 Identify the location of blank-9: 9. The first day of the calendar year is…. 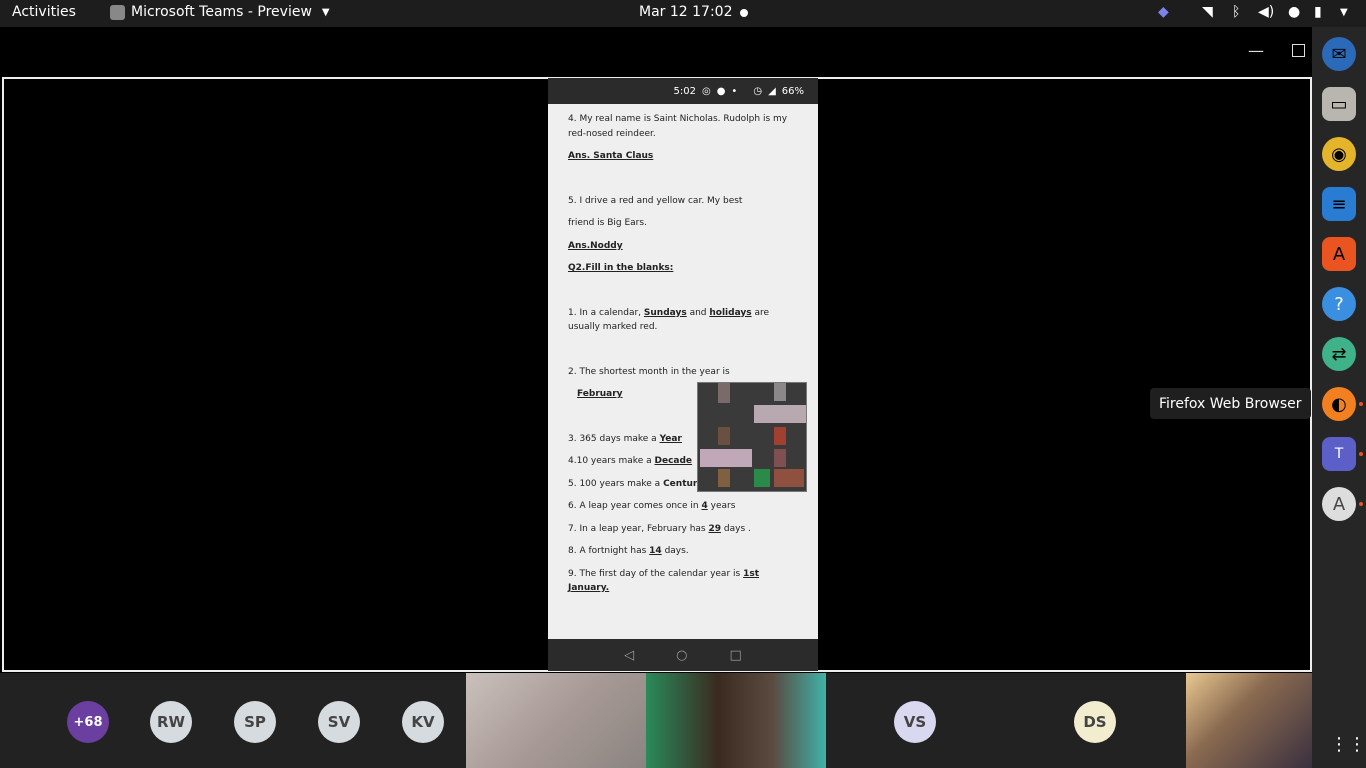
(683, 581).